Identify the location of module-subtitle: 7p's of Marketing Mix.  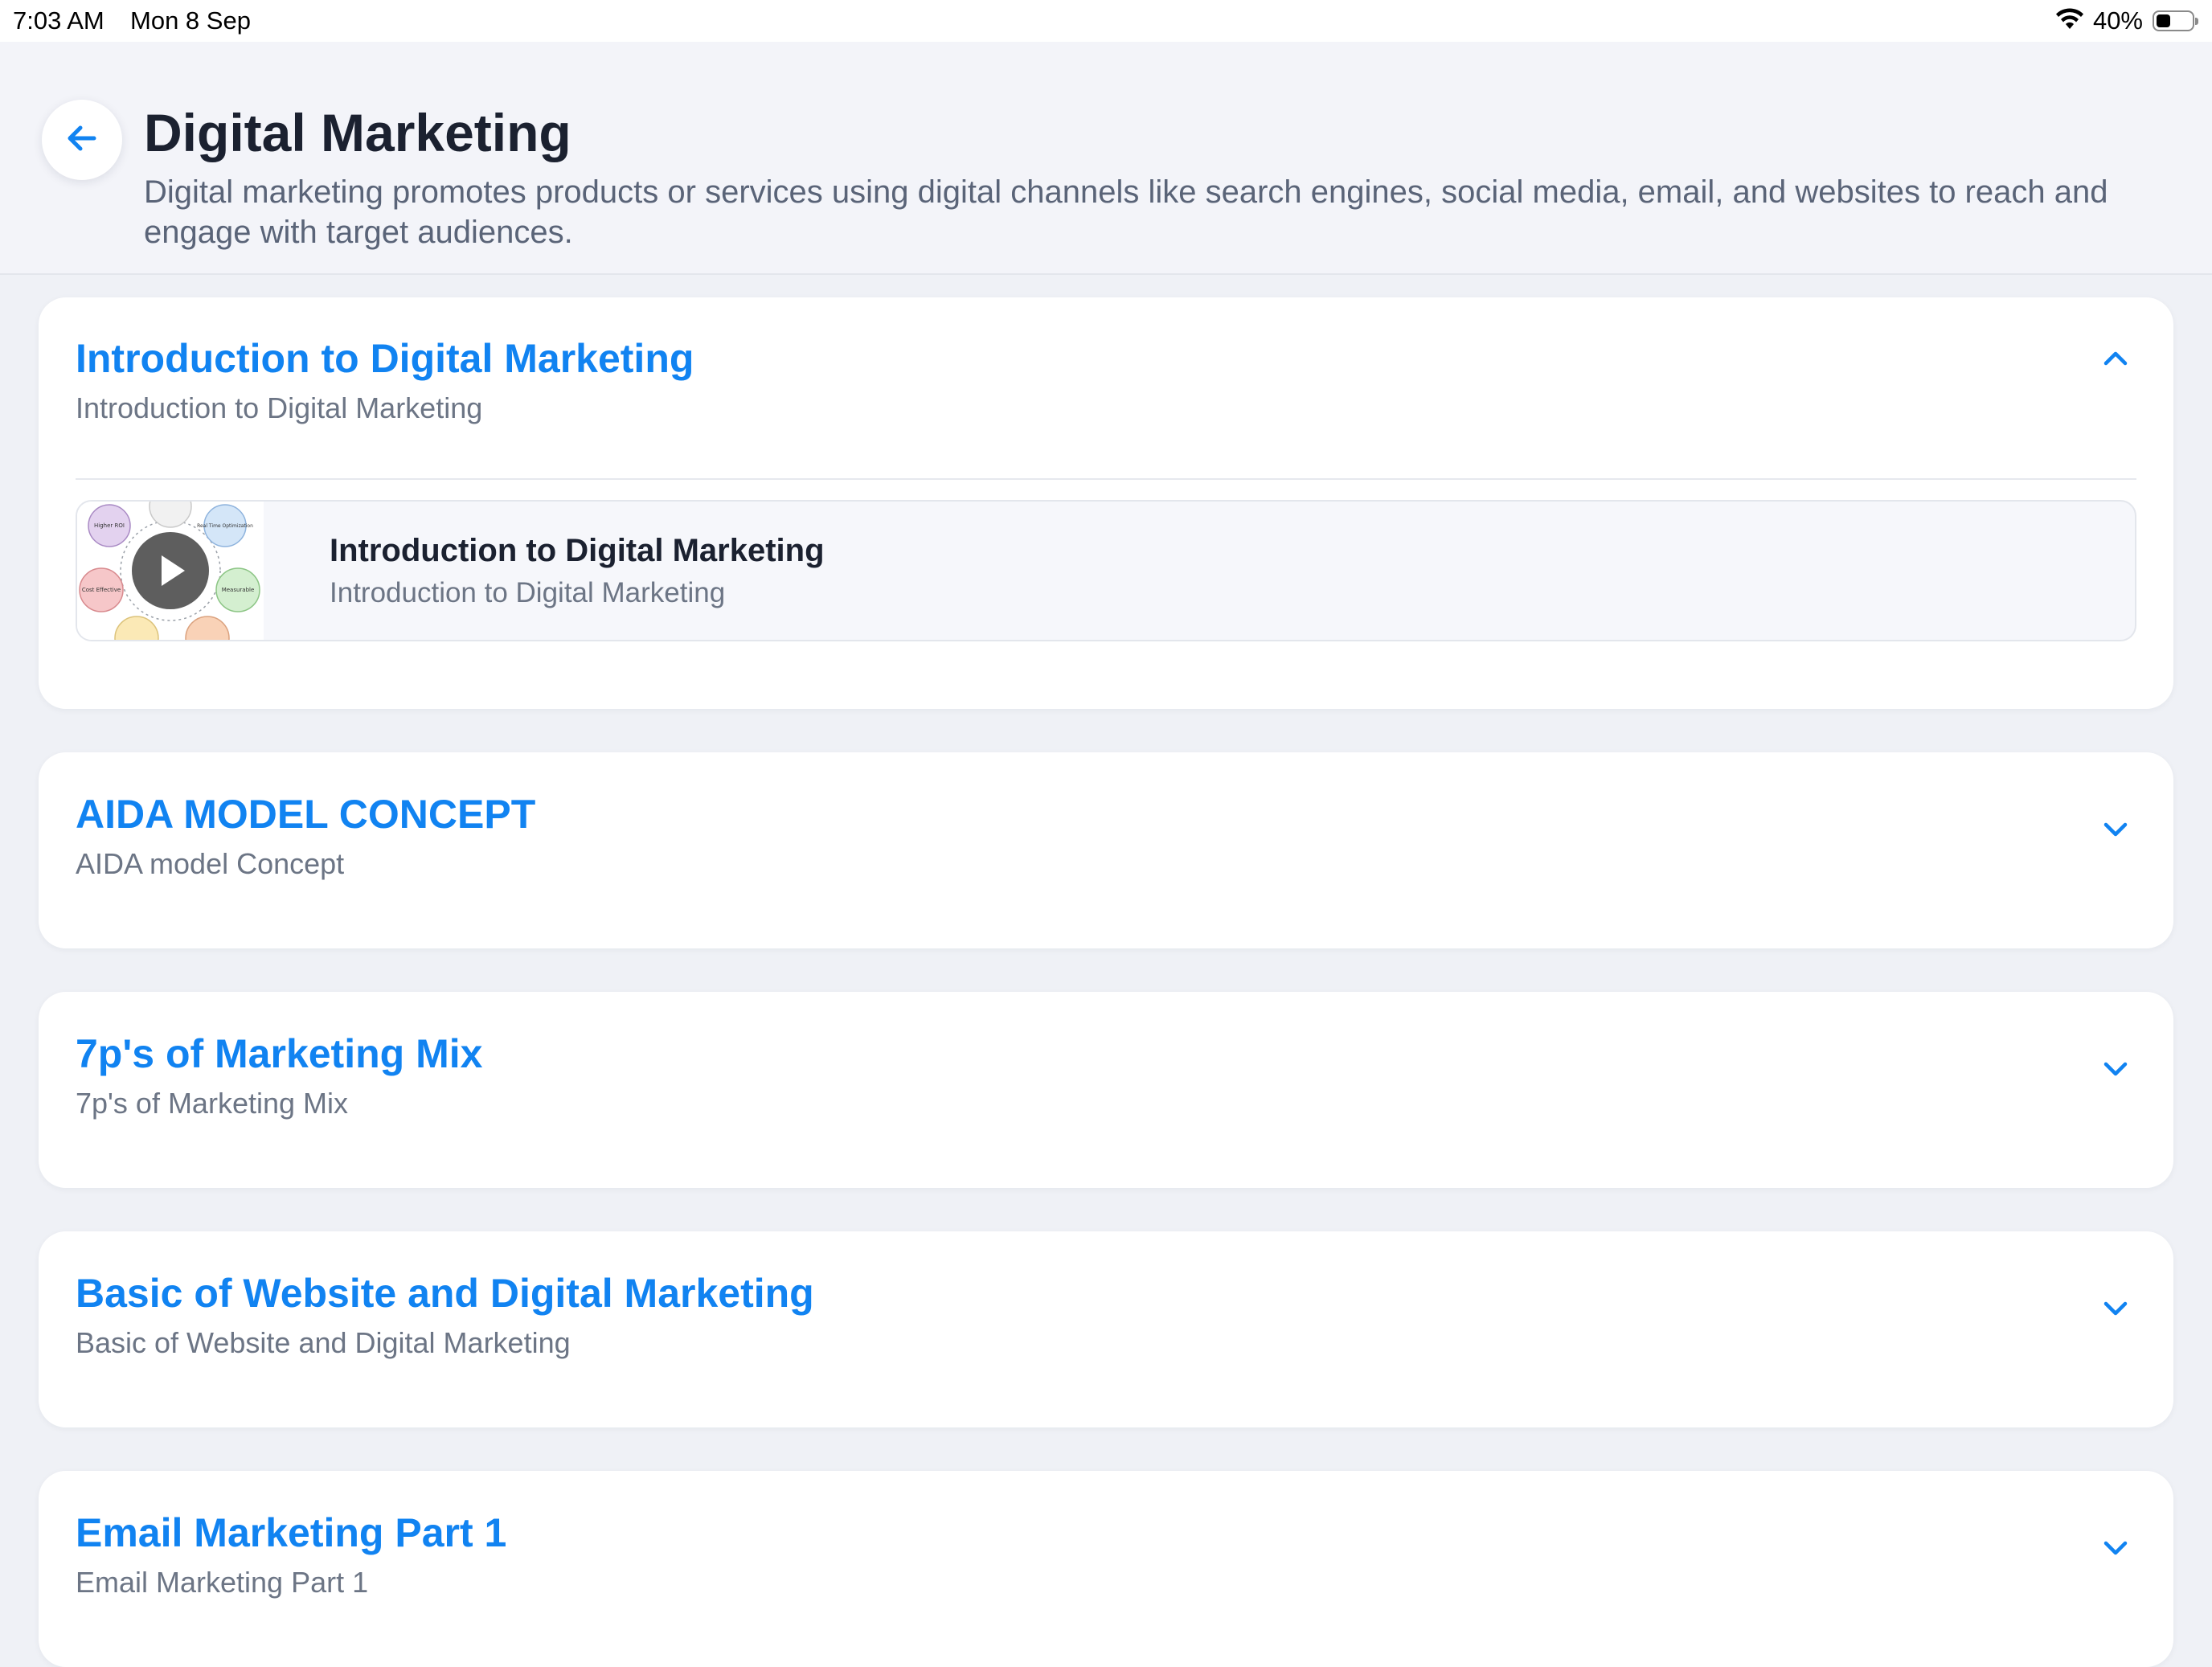
(212, 1103).